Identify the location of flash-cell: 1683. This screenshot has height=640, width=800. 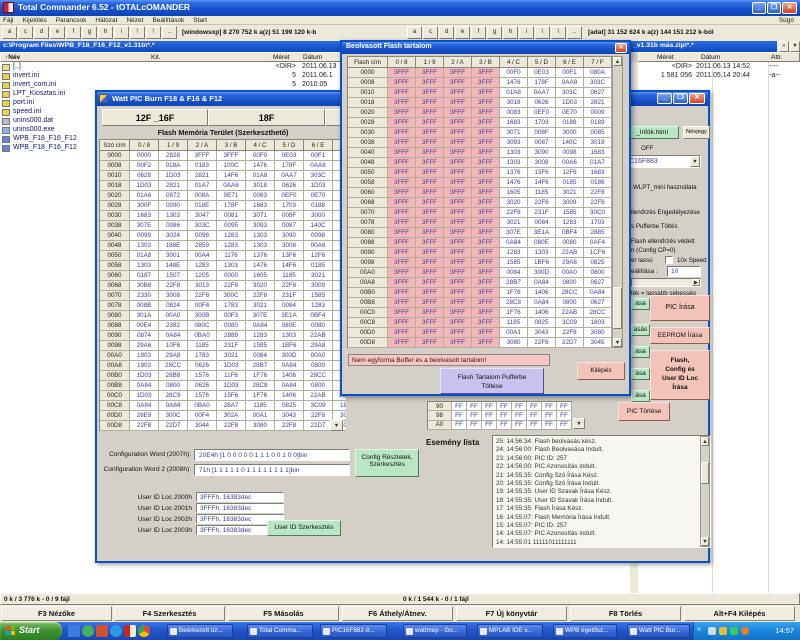
(144, 216).